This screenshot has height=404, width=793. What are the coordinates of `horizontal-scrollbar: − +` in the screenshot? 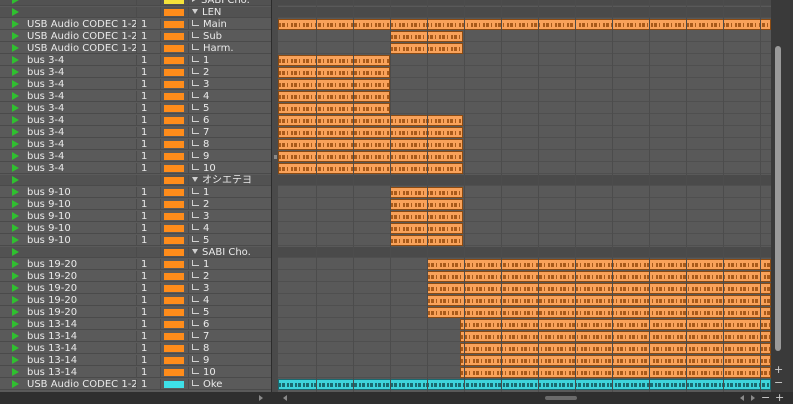 It's located at (396, 397).